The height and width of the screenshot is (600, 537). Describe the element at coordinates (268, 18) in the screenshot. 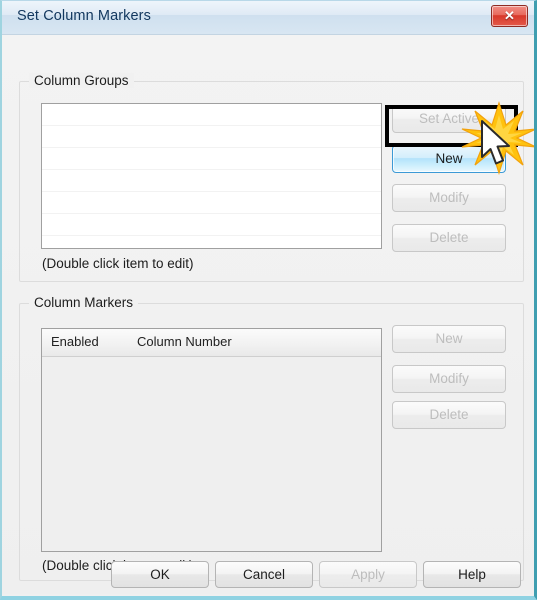

I see `window-title-bar: Set Column Markers ✕` at that location.